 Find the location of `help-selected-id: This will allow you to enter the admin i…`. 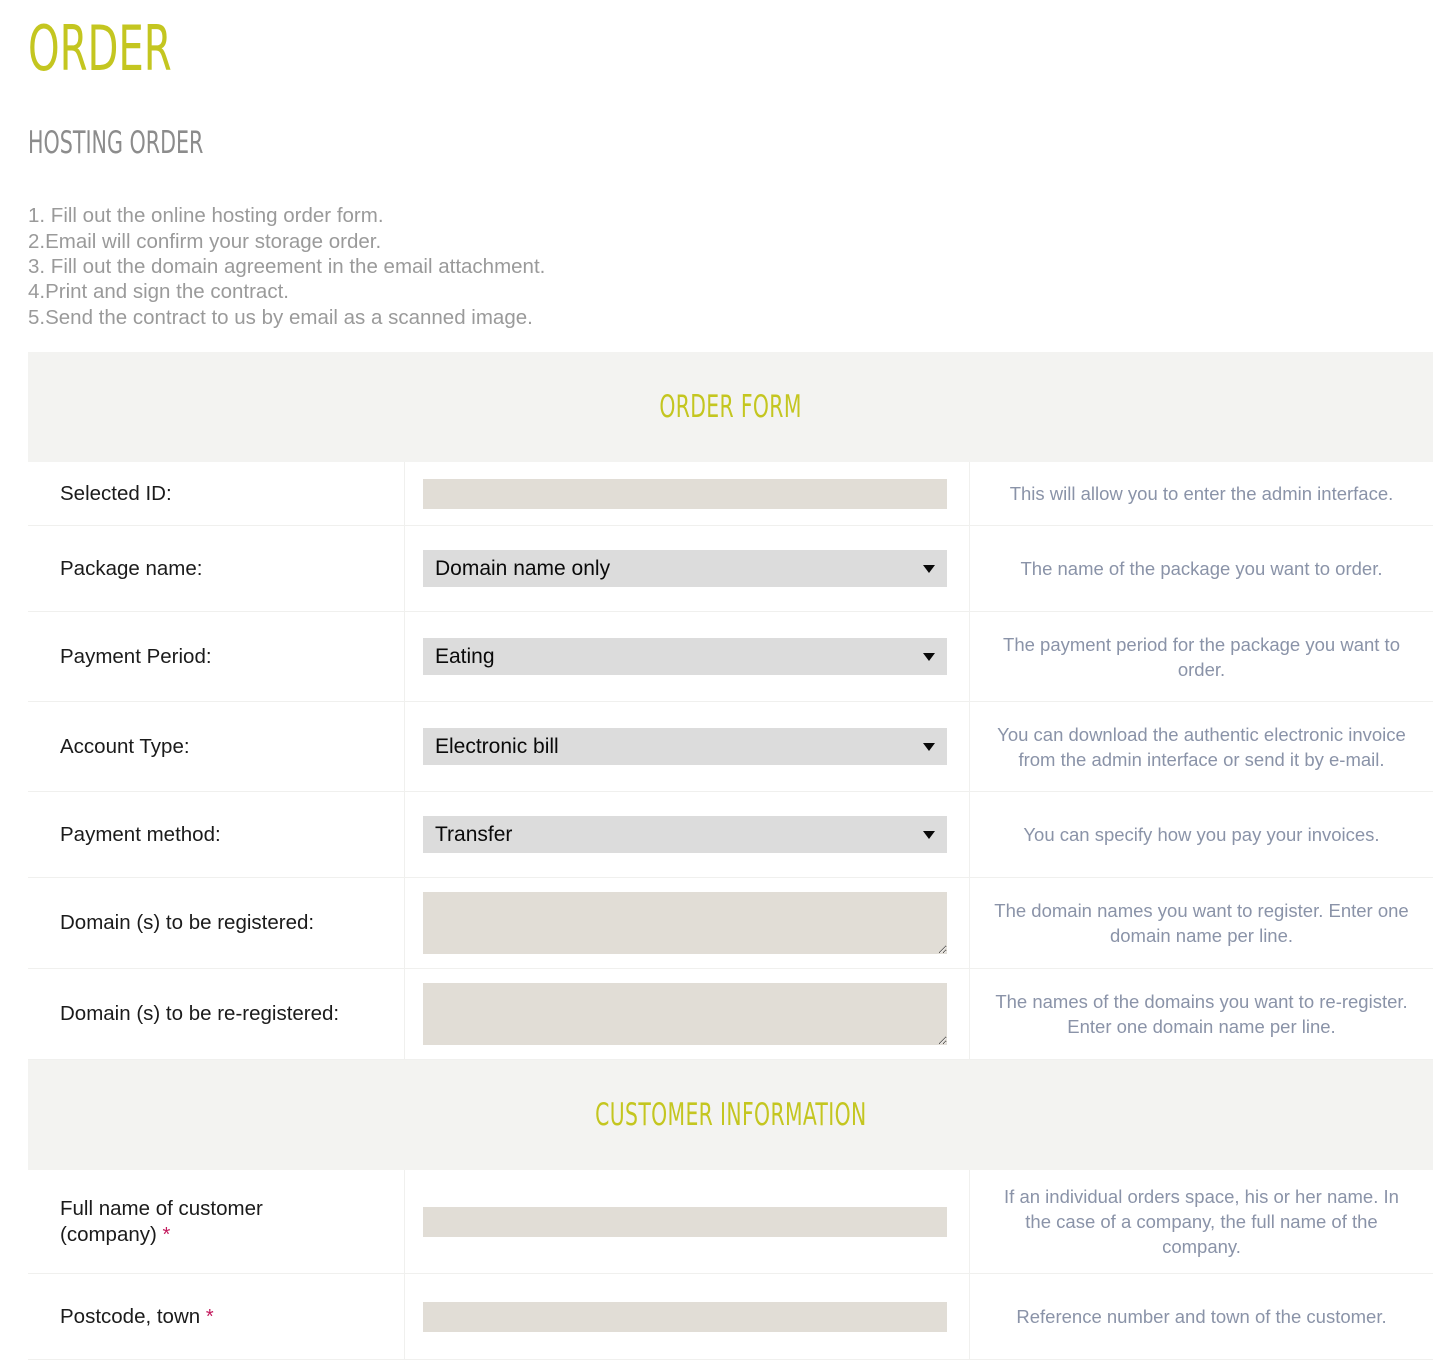

help-selected-id: This will allow you to enter the admin i… is located at coordinates (1201, 494).